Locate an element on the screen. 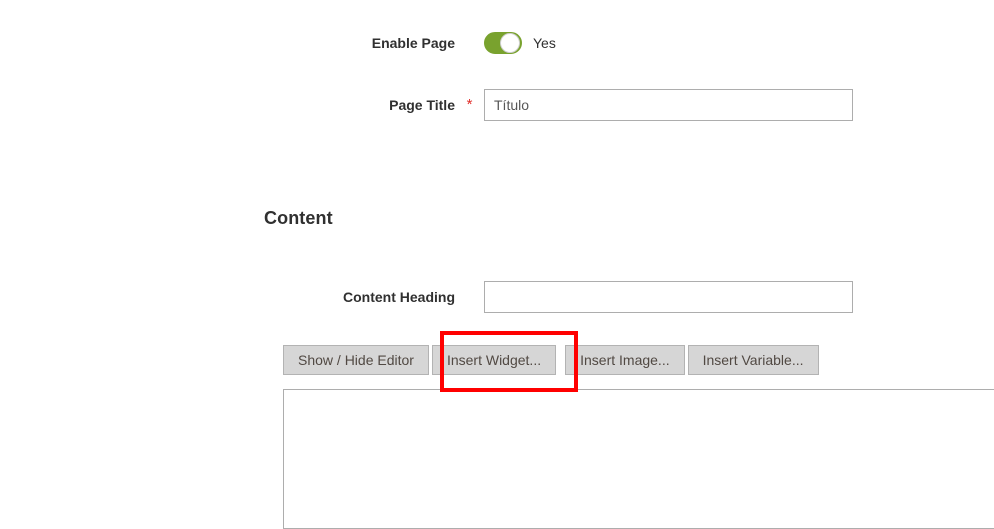 The width and height of the screenshot is (994, 529). page-title-label: Page Title is located at coordinates (422, 105).